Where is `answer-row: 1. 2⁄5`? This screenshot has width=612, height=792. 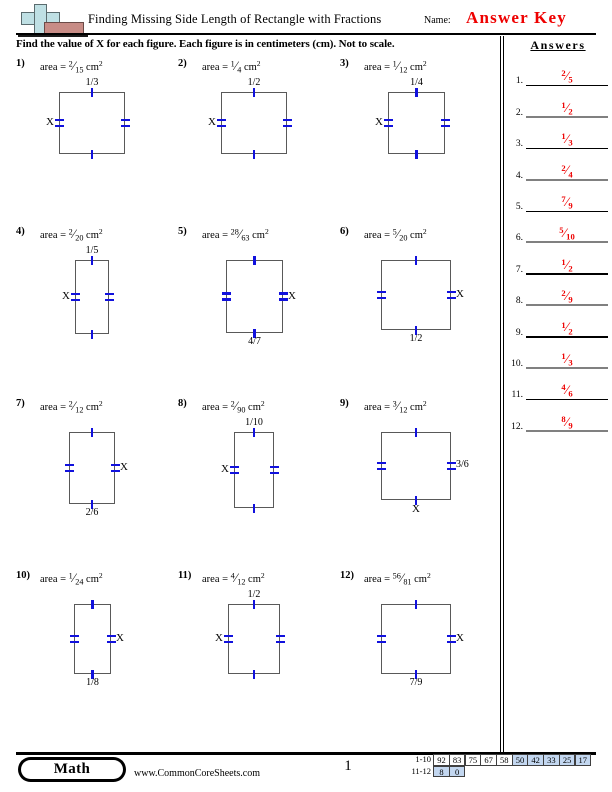
answer-row: 1. 2⁄5 is located at coordinates (558, 71).